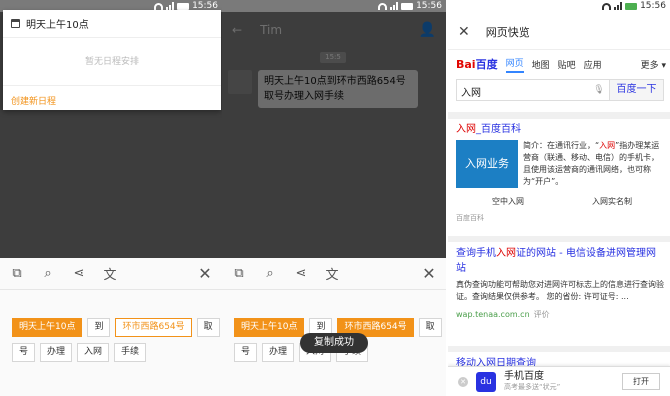 This screenshot has width=670, height=396. I want to click on nav-apps: 应用, so click(593, 64).